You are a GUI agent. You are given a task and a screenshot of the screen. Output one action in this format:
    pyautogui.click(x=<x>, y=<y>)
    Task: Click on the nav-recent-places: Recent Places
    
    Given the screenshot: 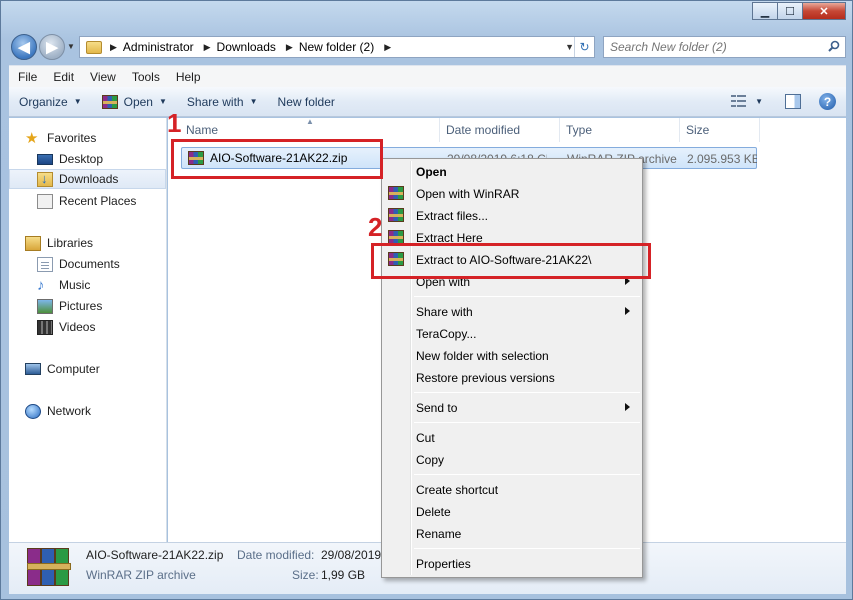 What is the action you would take?
    pyautogui.click(x=87, y=201)
    